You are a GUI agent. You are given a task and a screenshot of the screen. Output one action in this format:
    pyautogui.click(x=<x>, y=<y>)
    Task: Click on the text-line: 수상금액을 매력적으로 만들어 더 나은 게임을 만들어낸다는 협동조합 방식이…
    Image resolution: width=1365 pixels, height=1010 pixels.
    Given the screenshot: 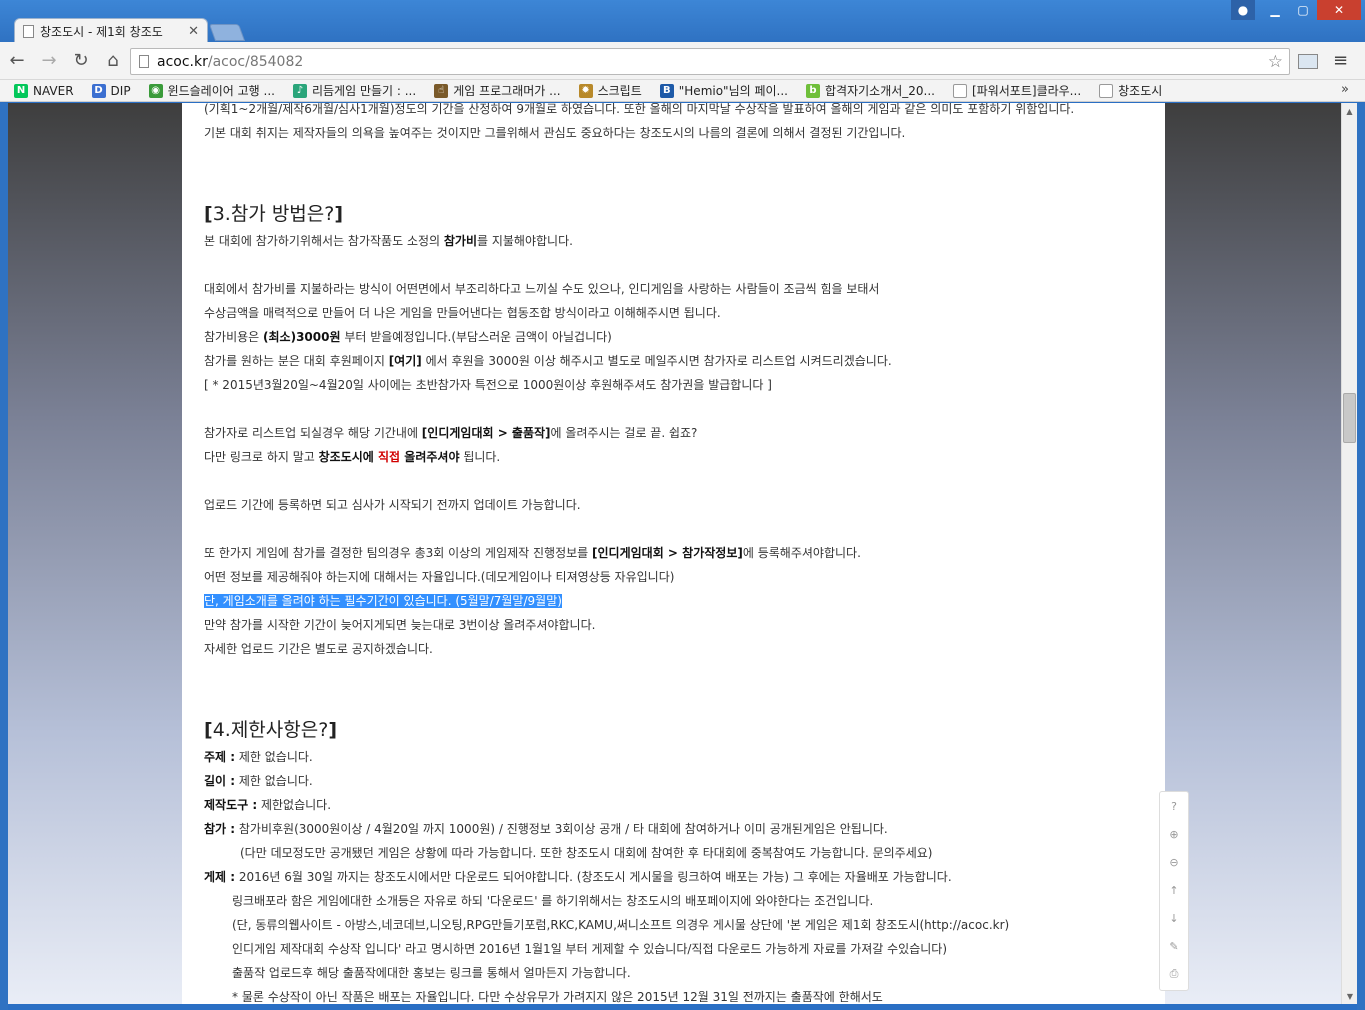 What is the action you would take?
    pyautogui.click(x=462, y=313)
    